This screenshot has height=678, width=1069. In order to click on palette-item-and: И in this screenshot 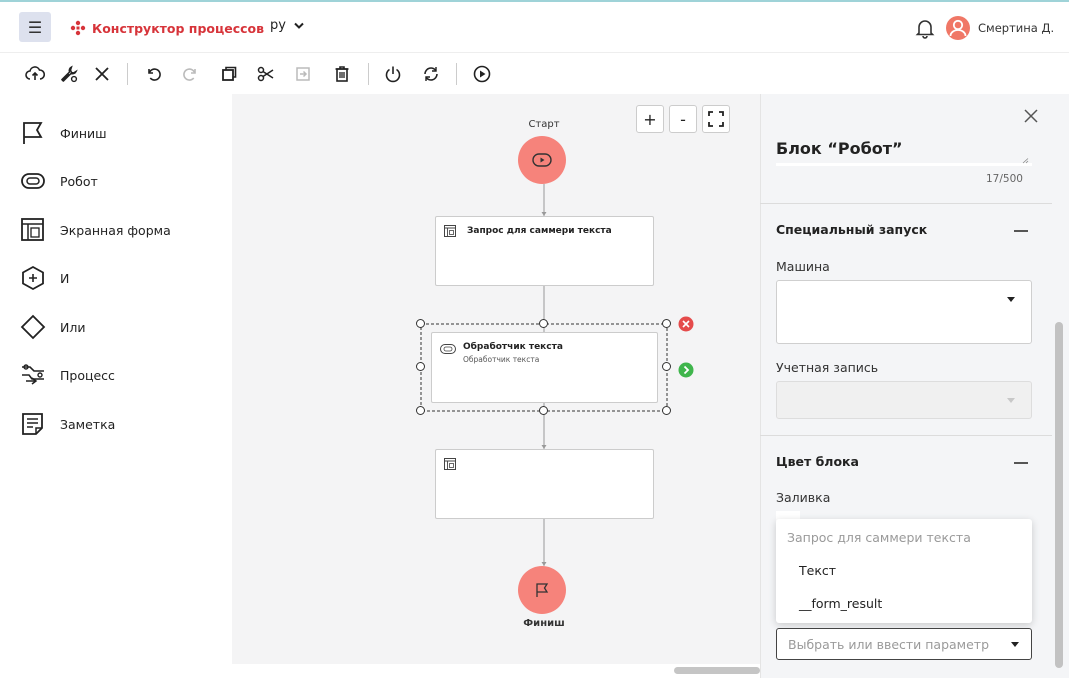, I will do `click(44, 278)`.